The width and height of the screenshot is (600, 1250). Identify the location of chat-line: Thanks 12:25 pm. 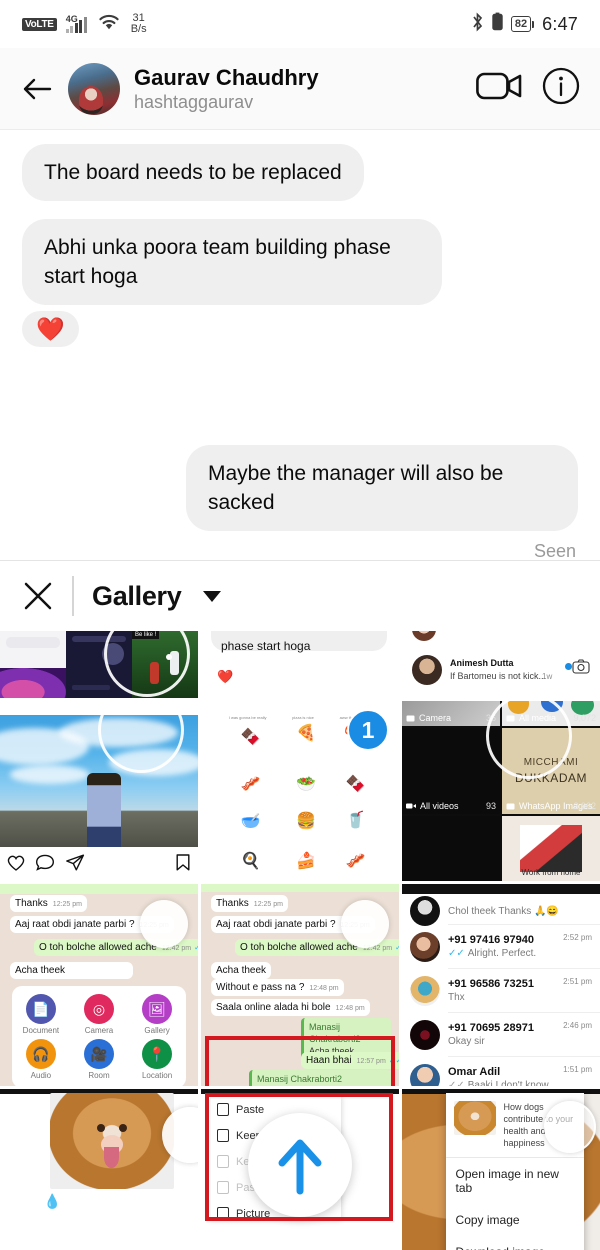
(48, 903).